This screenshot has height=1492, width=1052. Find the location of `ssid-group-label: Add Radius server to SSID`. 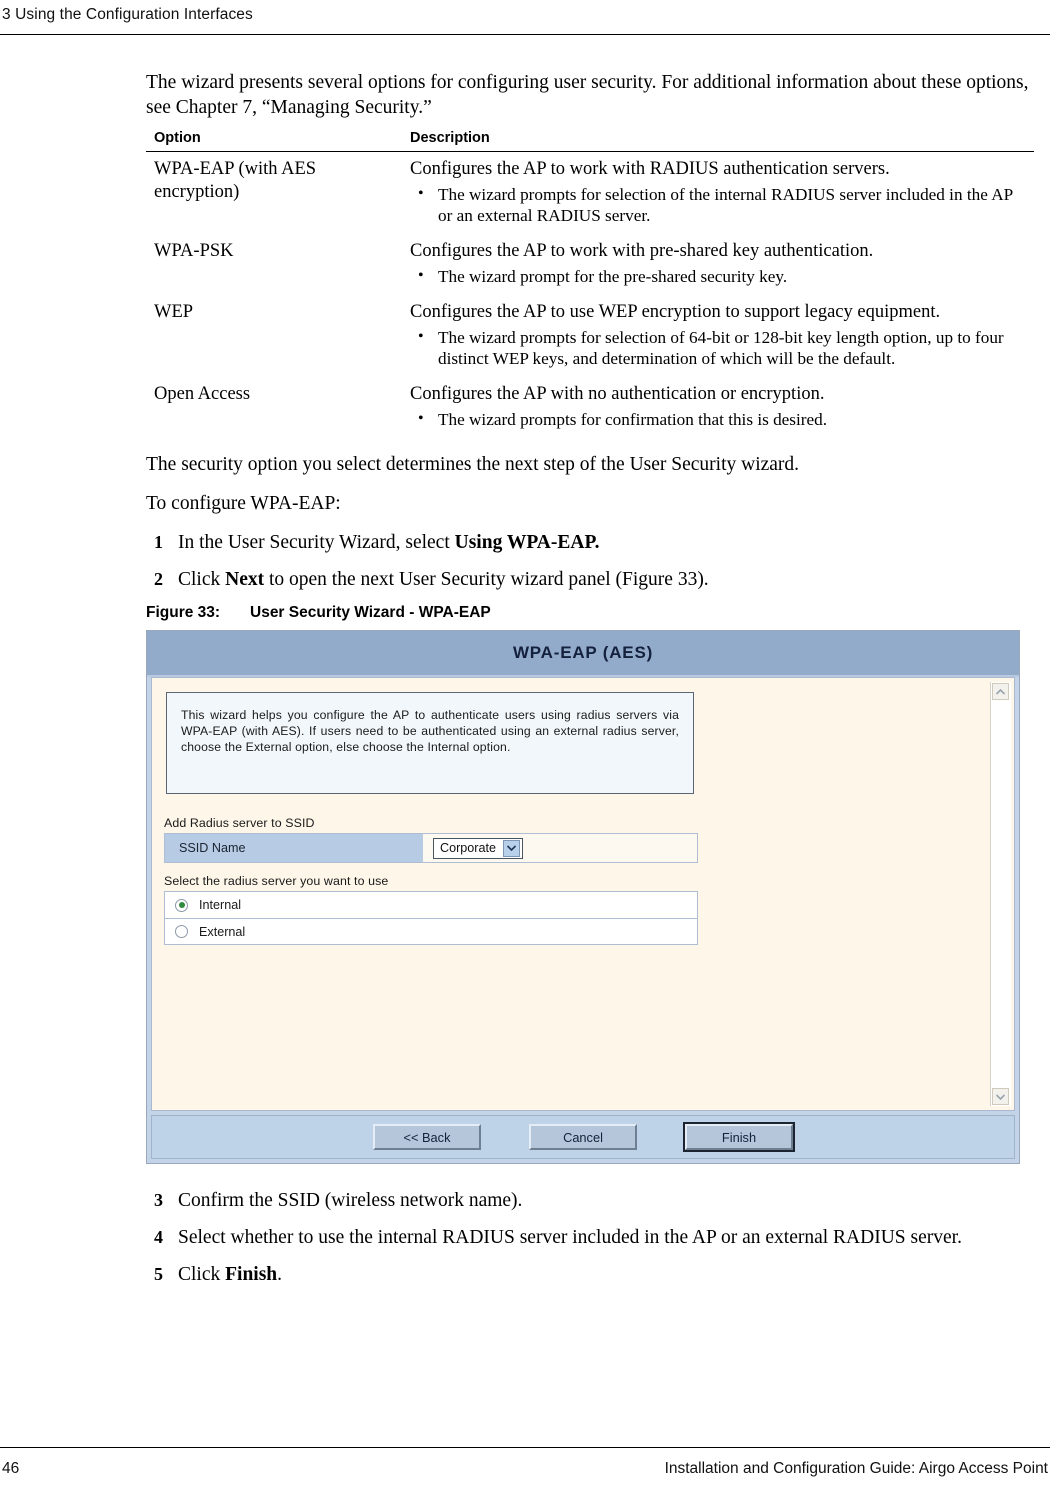

ssid-group-label: Add Radius server to SSID is located at coordinates (239, 823).